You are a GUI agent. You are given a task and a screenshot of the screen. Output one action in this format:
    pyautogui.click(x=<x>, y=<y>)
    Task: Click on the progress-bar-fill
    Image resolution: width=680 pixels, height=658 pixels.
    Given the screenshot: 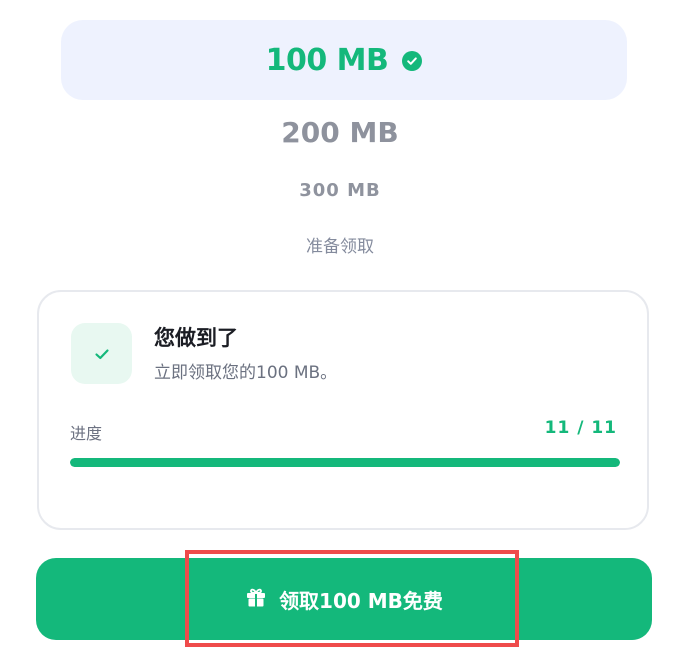 What is the action you would take?
    pyautogui.click(x=345, y=462)
    